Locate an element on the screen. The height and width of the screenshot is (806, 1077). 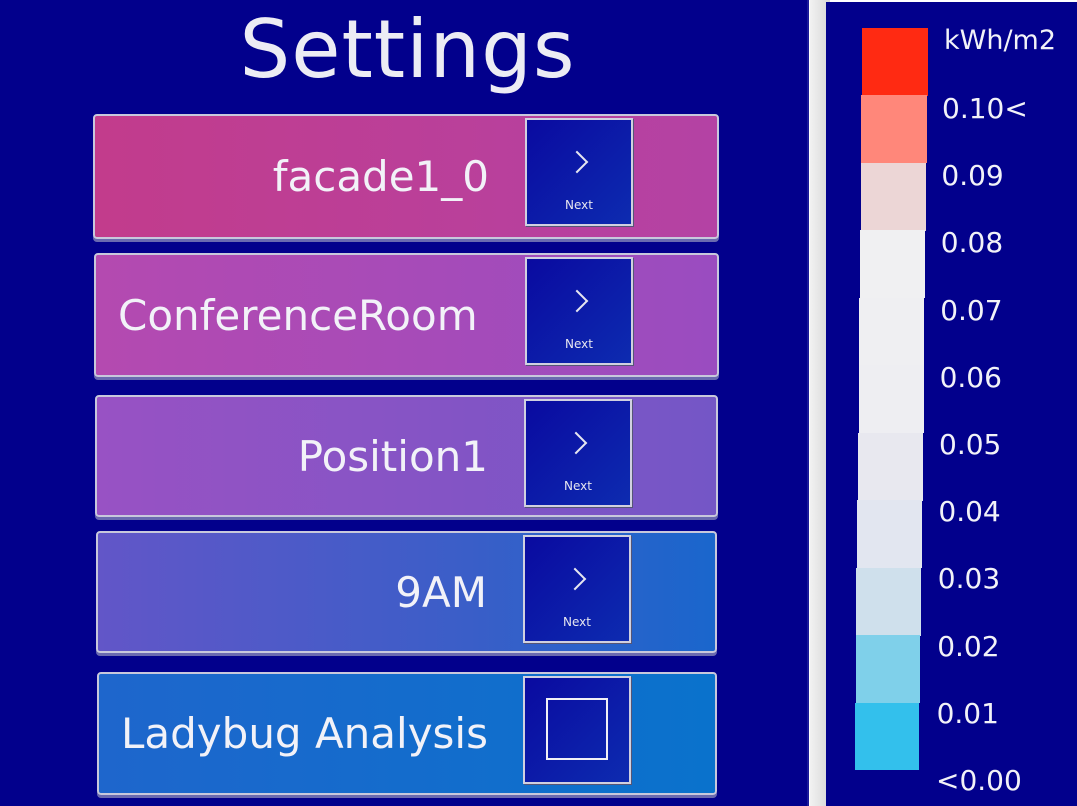
analysis-row: Ladybug Analysis is located at coordinates (407, 733).